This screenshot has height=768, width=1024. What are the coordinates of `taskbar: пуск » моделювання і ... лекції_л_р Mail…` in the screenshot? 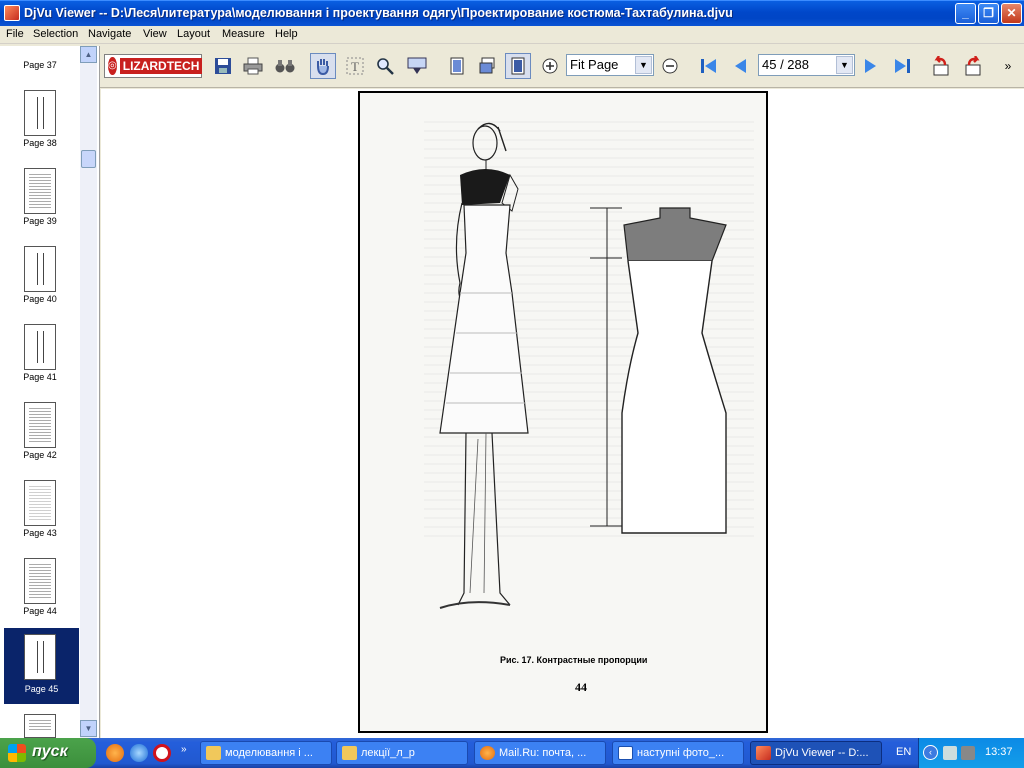 It's located at (512, 753).